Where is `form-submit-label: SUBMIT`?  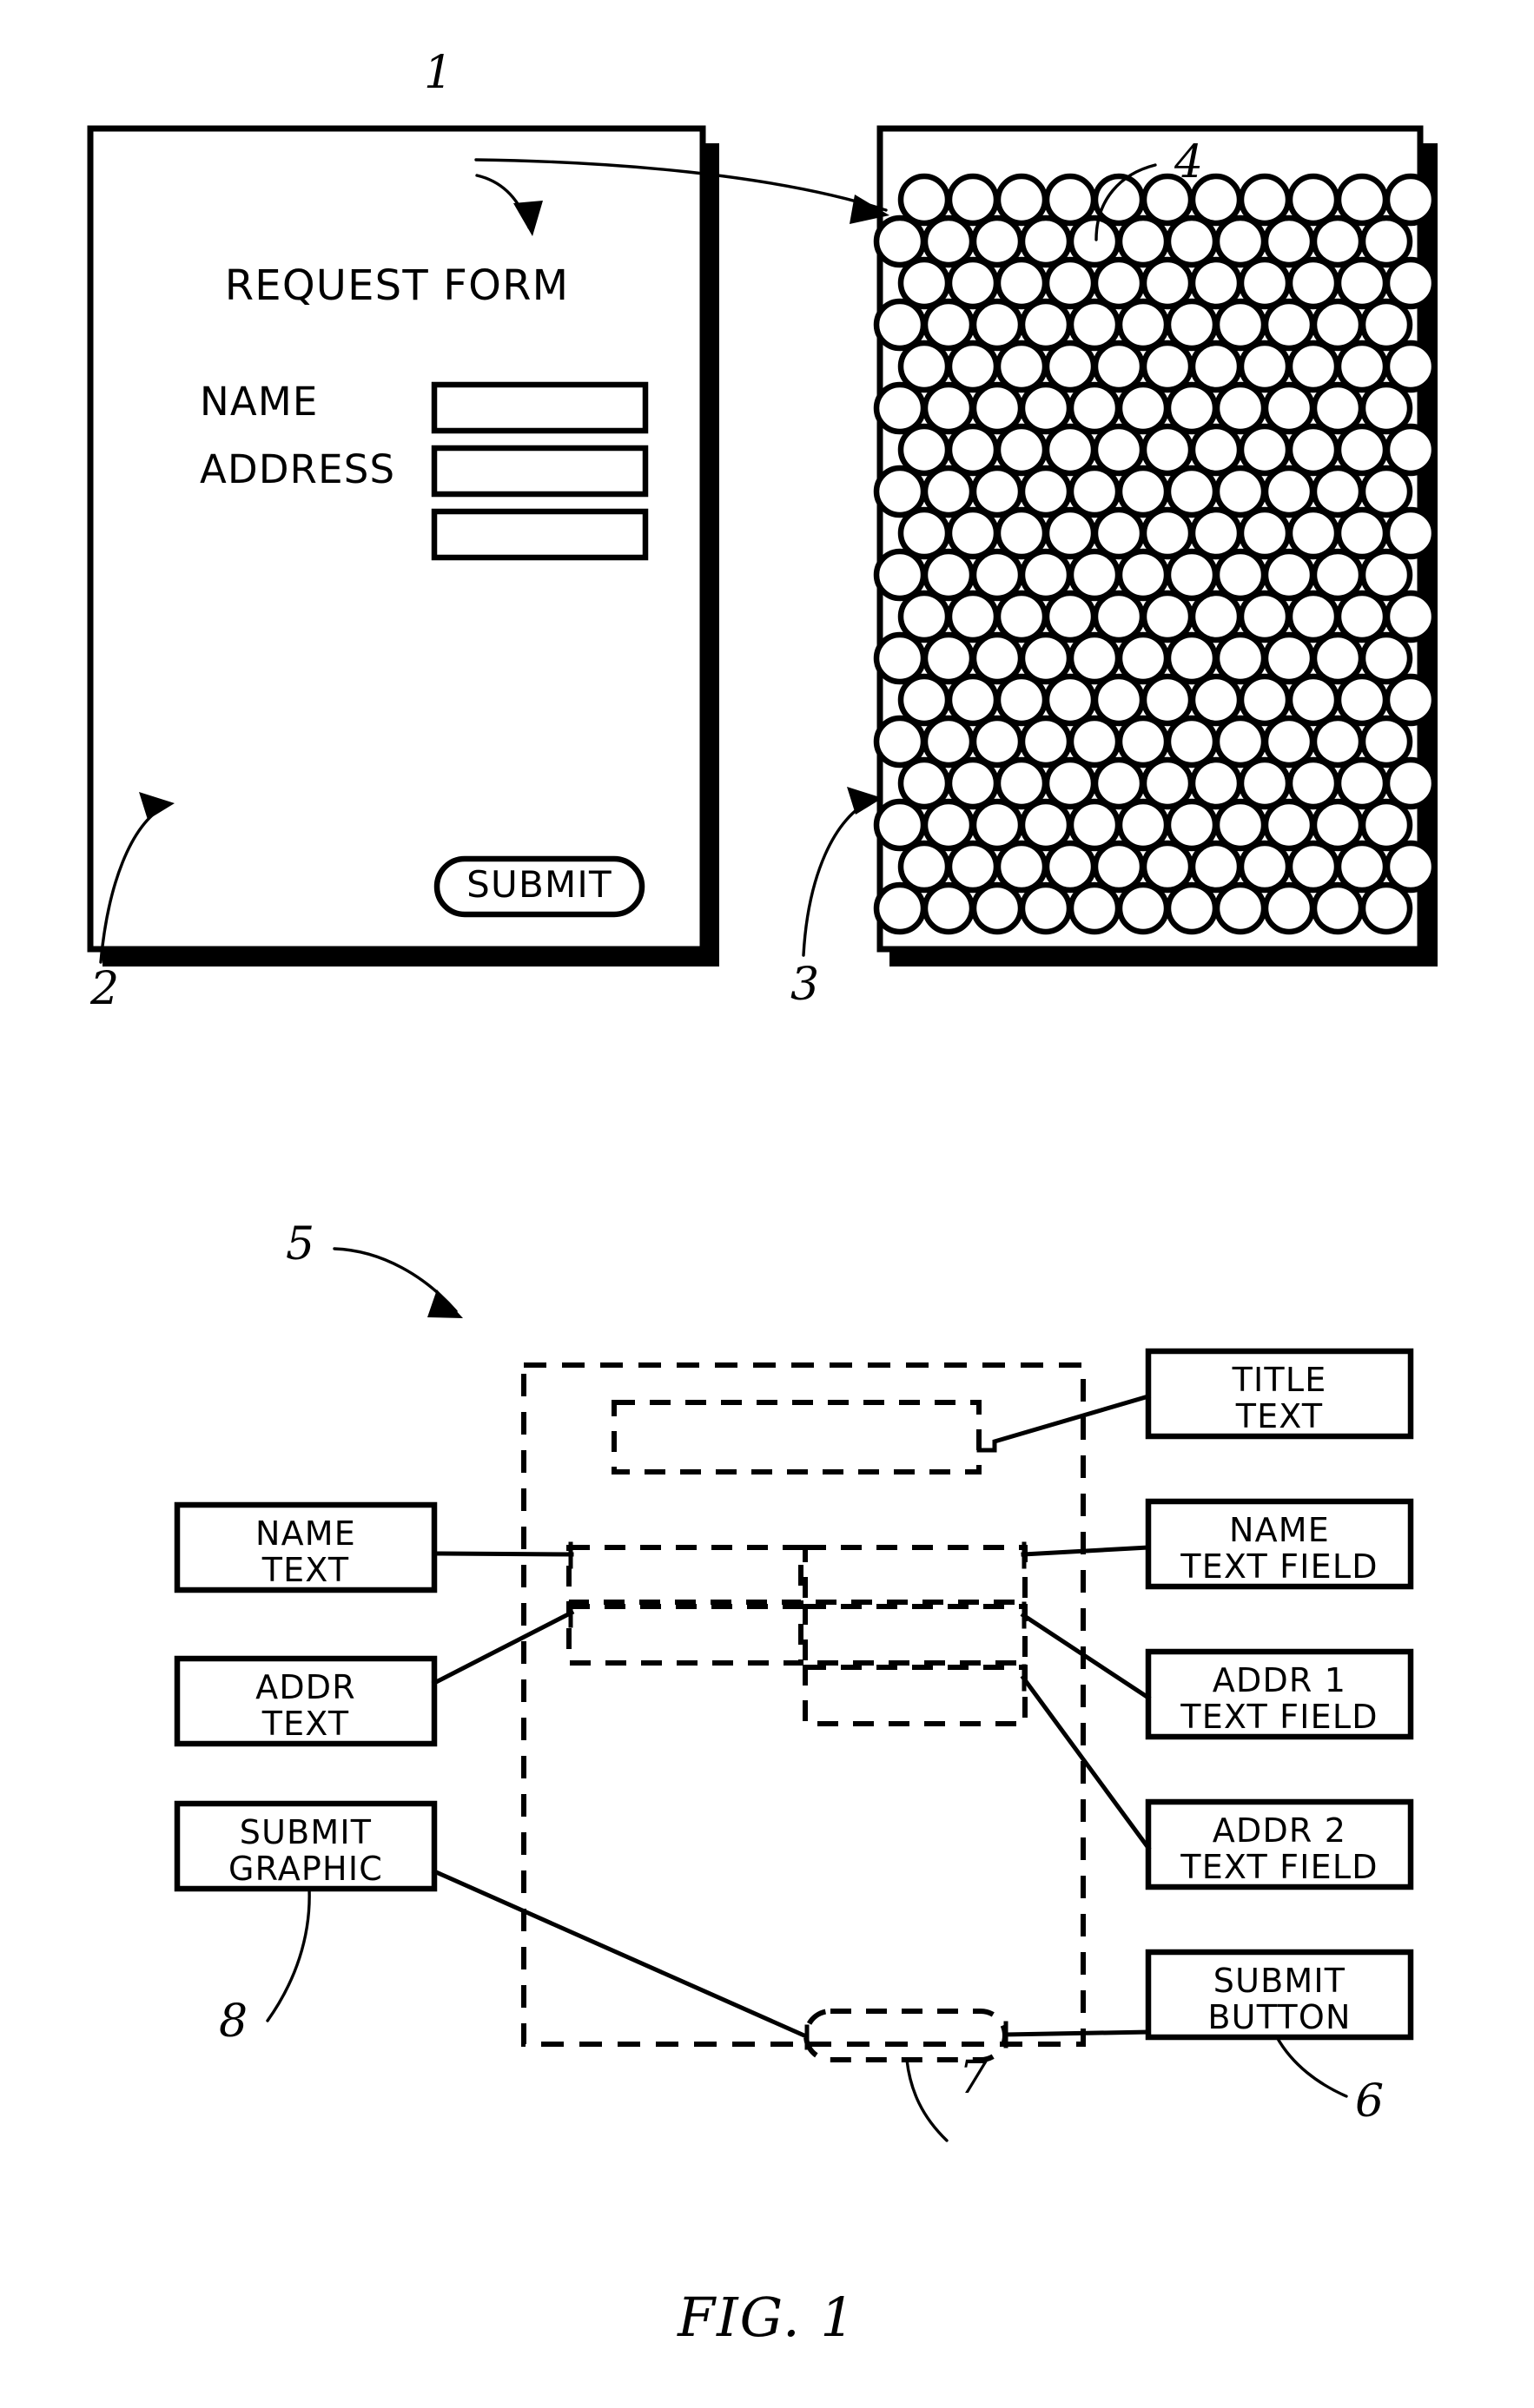 form-submit-label: SUBMIT is located at coordinates (539, 884).